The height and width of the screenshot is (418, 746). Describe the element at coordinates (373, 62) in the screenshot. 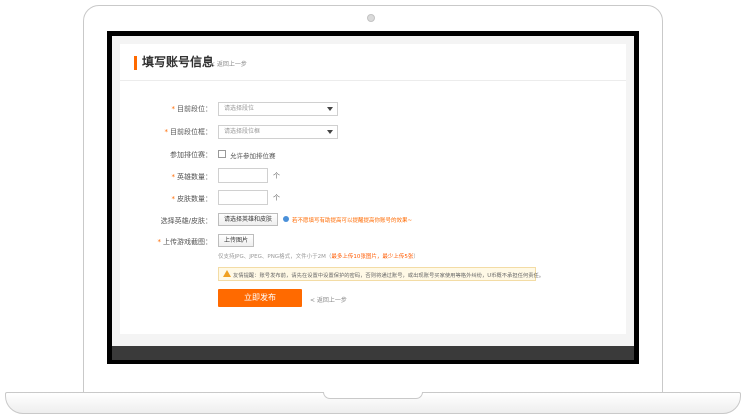

I see `card-header: 填写账号信息 < 返回上一步` at that location.